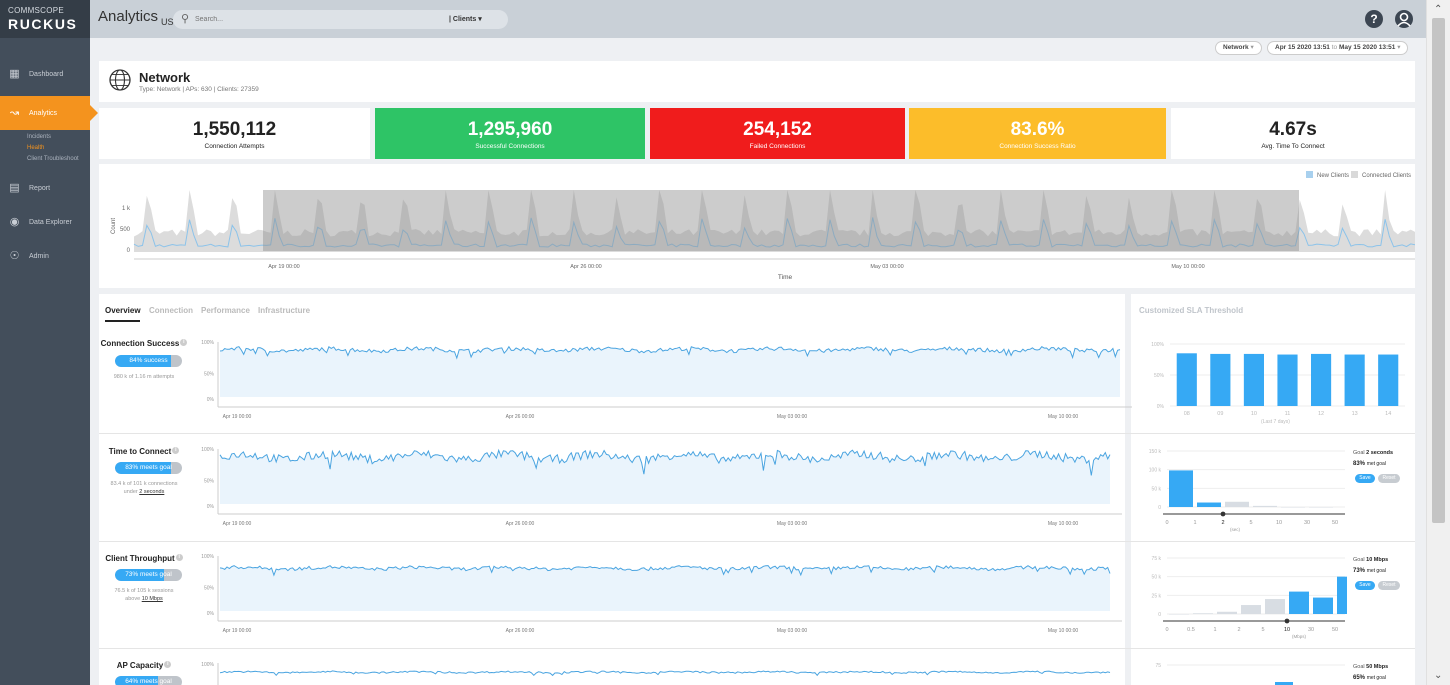 This screenshot has height=685, width=1450. Describe the element at coordinates (123, 310) in the screenshot. I see `tab-overview: Overview` at that location.